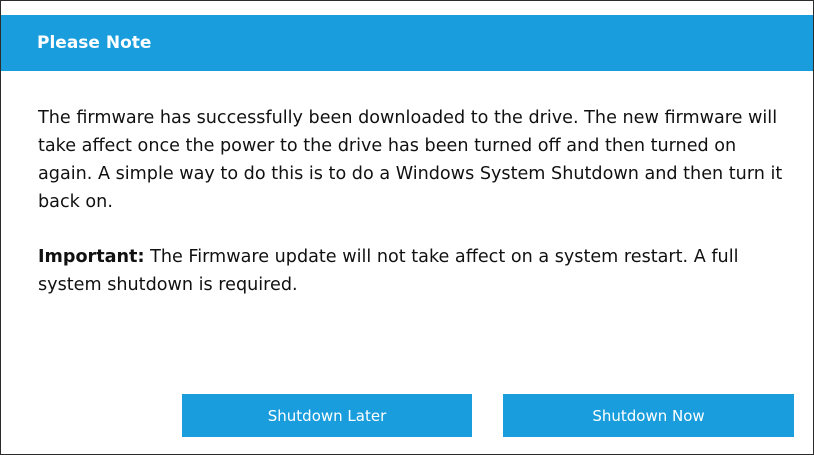 The height and width of the screenshot is (455, 814). I want to click on dialog-title: Please Note, so click(94, 43).